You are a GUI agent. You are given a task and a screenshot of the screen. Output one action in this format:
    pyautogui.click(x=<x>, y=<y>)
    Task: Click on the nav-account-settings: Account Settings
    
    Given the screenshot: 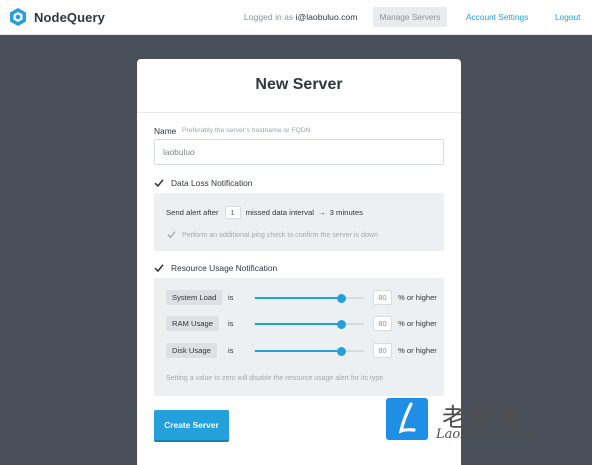 What is the action you would take?
    pyautogui.click(x=497, y=17)
    